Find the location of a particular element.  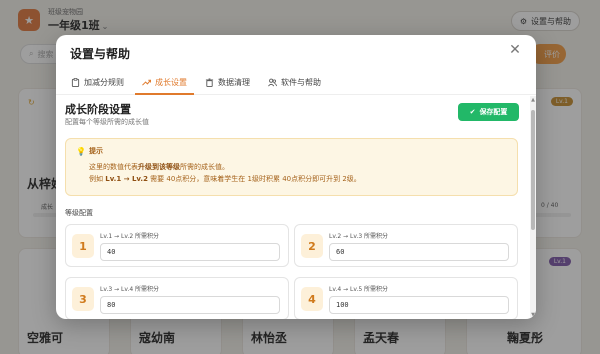

save-config-label: 保存配置 is located at coordinates (493, 112).